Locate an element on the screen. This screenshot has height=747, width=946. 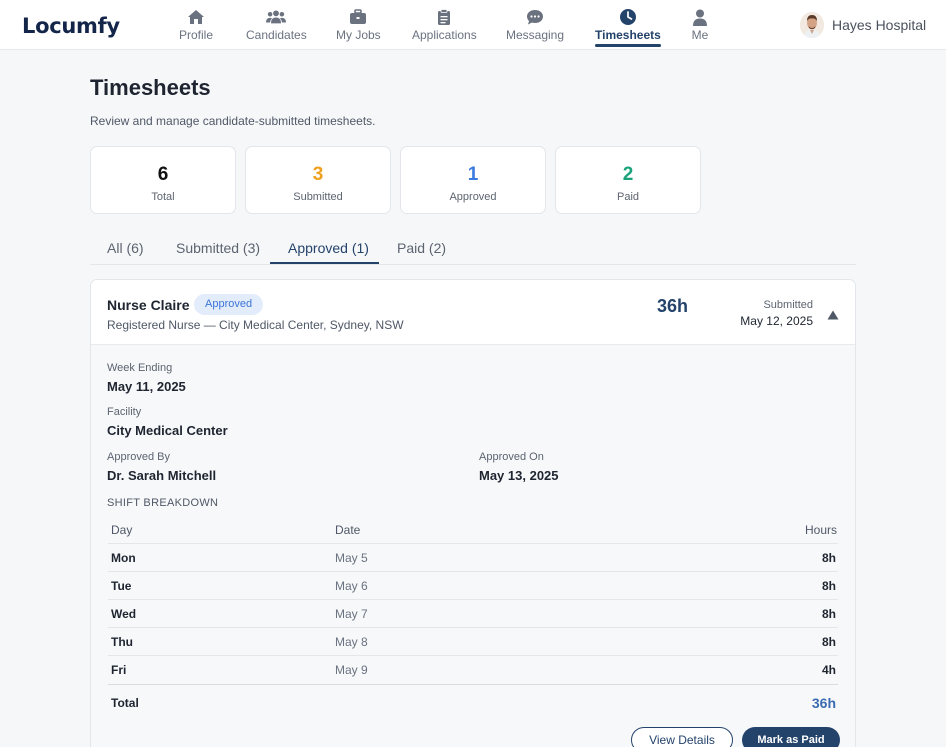
collapse-toggle is located at coordinates (833, 314).